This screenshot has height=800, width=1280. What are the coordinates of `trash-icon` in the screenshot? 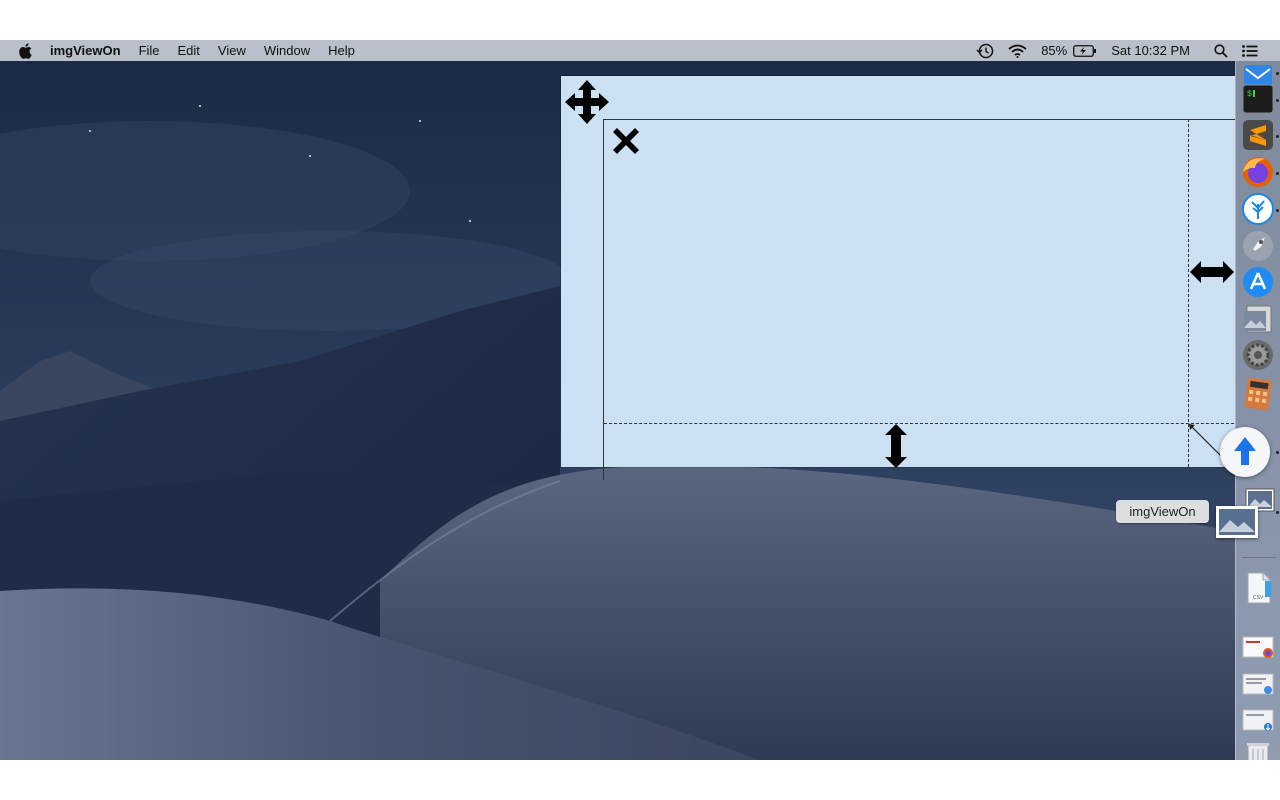 It's located at (1258, 749).